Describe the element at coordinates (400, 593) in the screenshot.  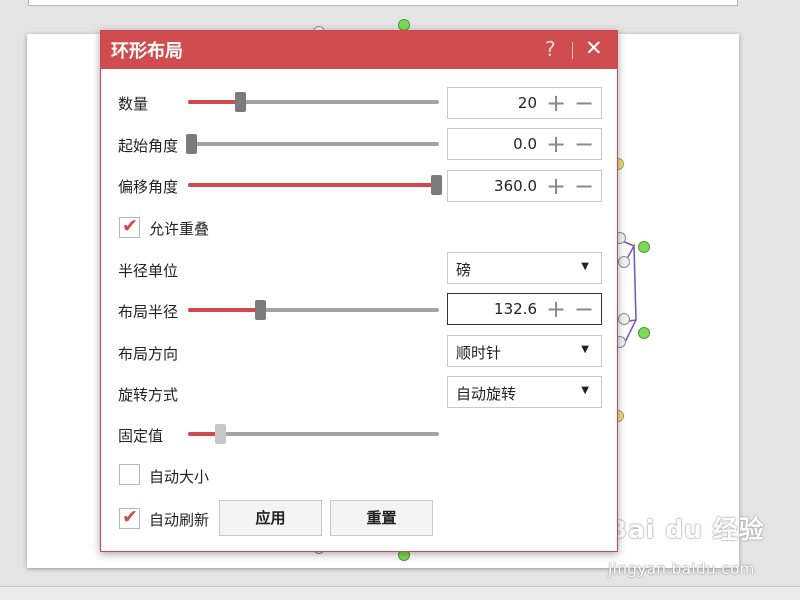
I see `app-status-strip` at that location.